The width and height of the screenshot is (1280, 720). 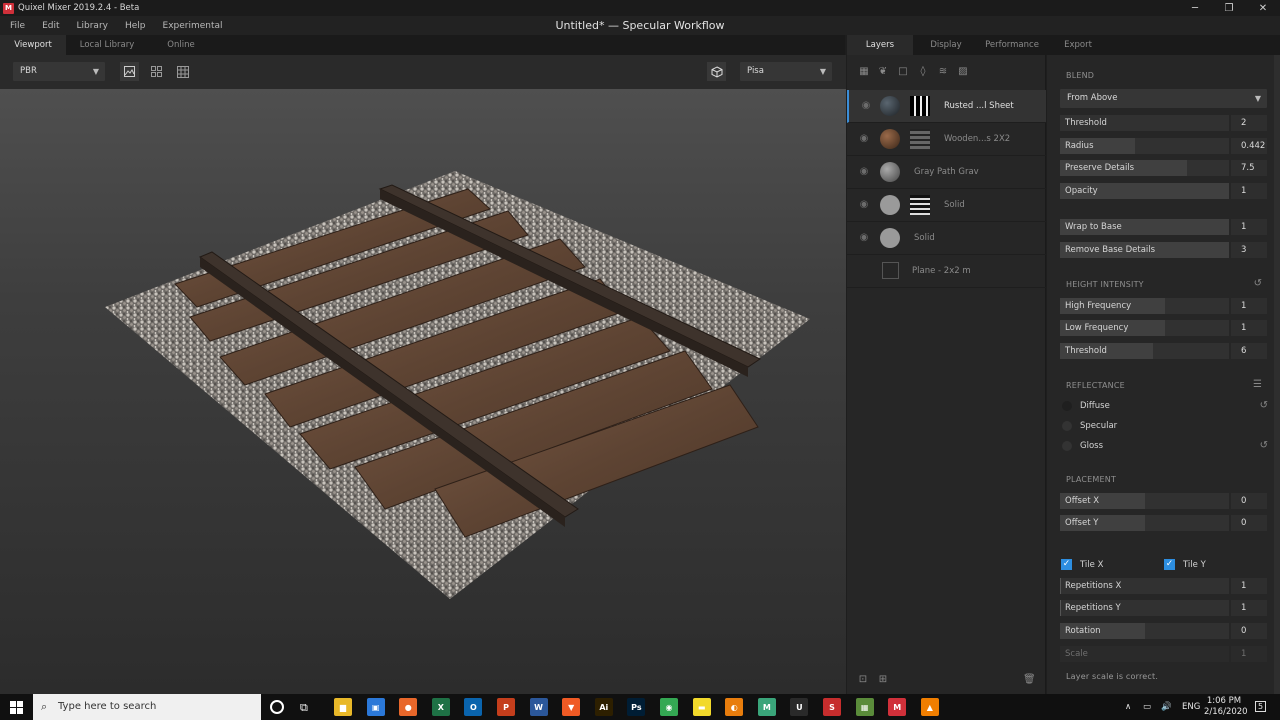 What do you see at coordinates (181, 45) in the screenshot?
I see `tab-online: Online` at bounding box center [181, 45].